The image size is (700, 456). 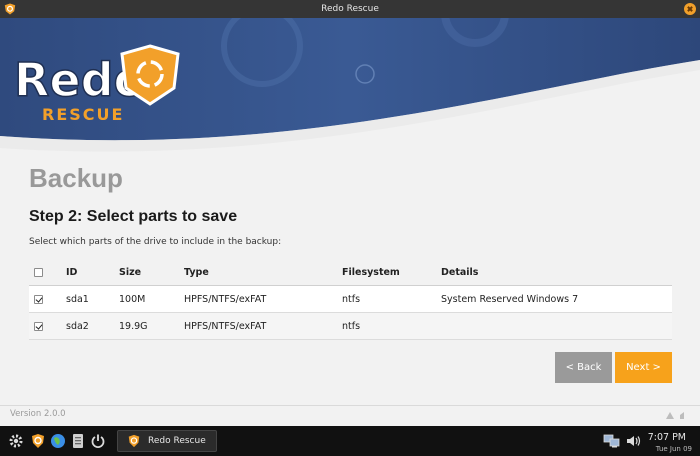 I want to click on footer-divider, so click(x=350, y=405).